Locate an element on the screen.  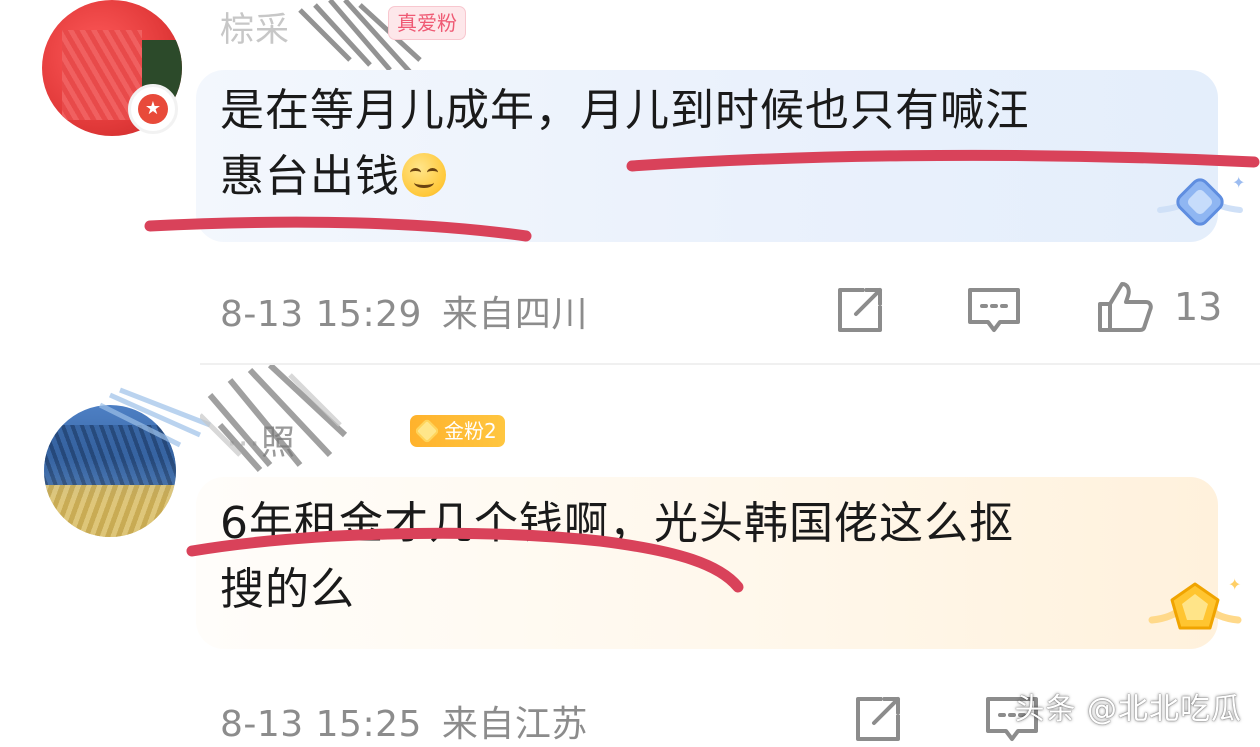
watermark: 头条 @北北吃瓜 is located at coordinates (1128, 709).